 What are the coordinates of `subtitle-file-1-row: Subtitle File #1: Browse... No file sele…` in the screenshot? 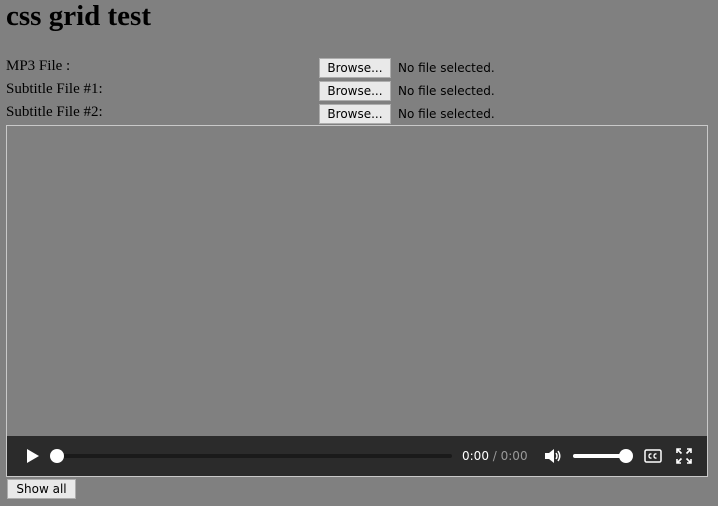 It's located at (356, 91).